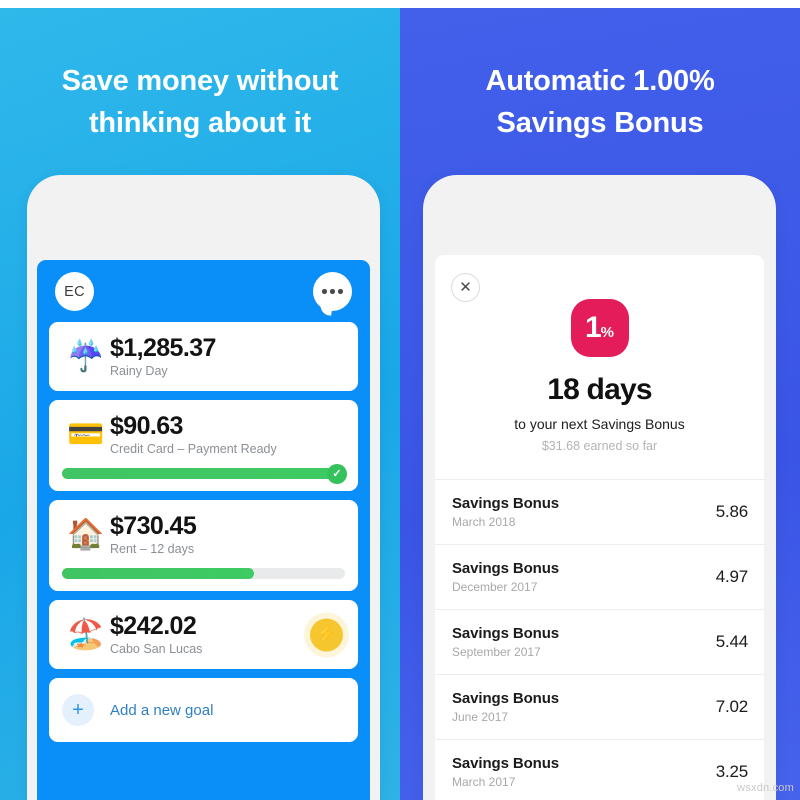  I want to click on bonus-item-text: Savings Bonus September 2017, so click(505, 642).